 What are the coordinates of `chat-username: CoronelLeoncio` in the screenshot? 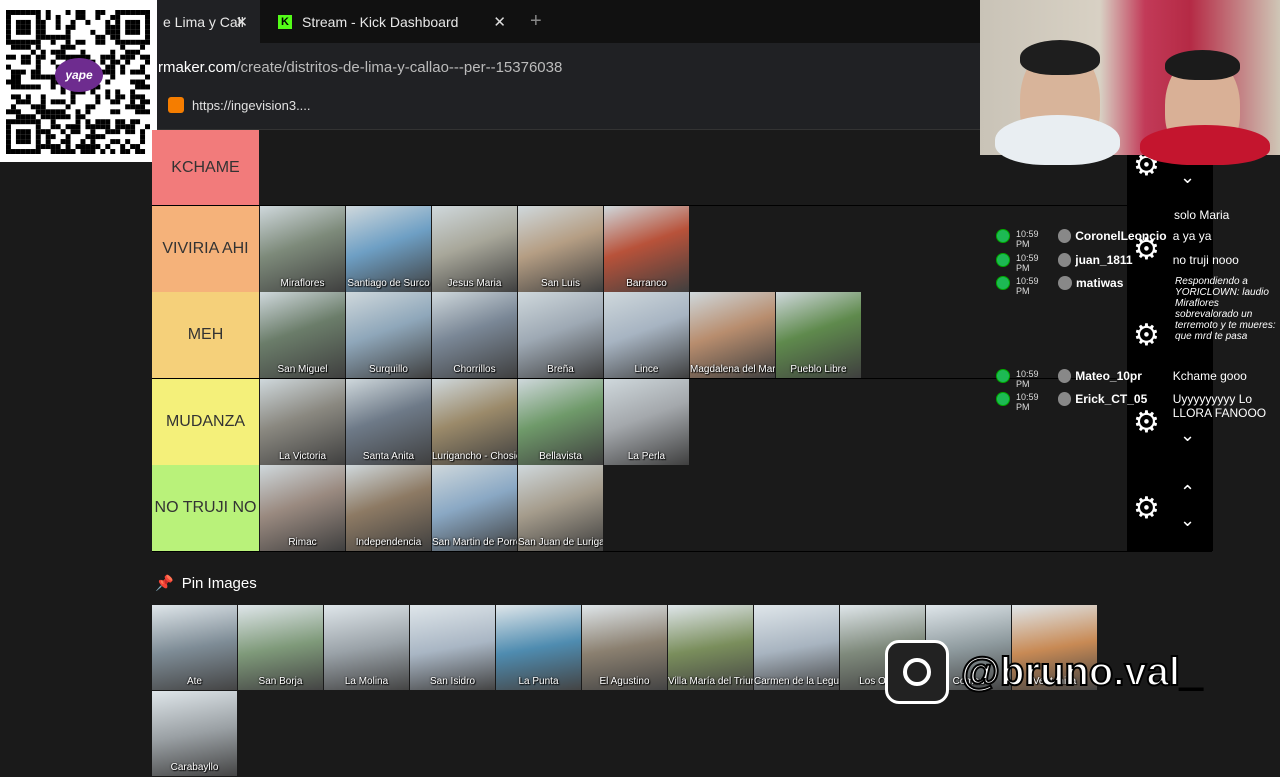 It's located at (1124, 236).